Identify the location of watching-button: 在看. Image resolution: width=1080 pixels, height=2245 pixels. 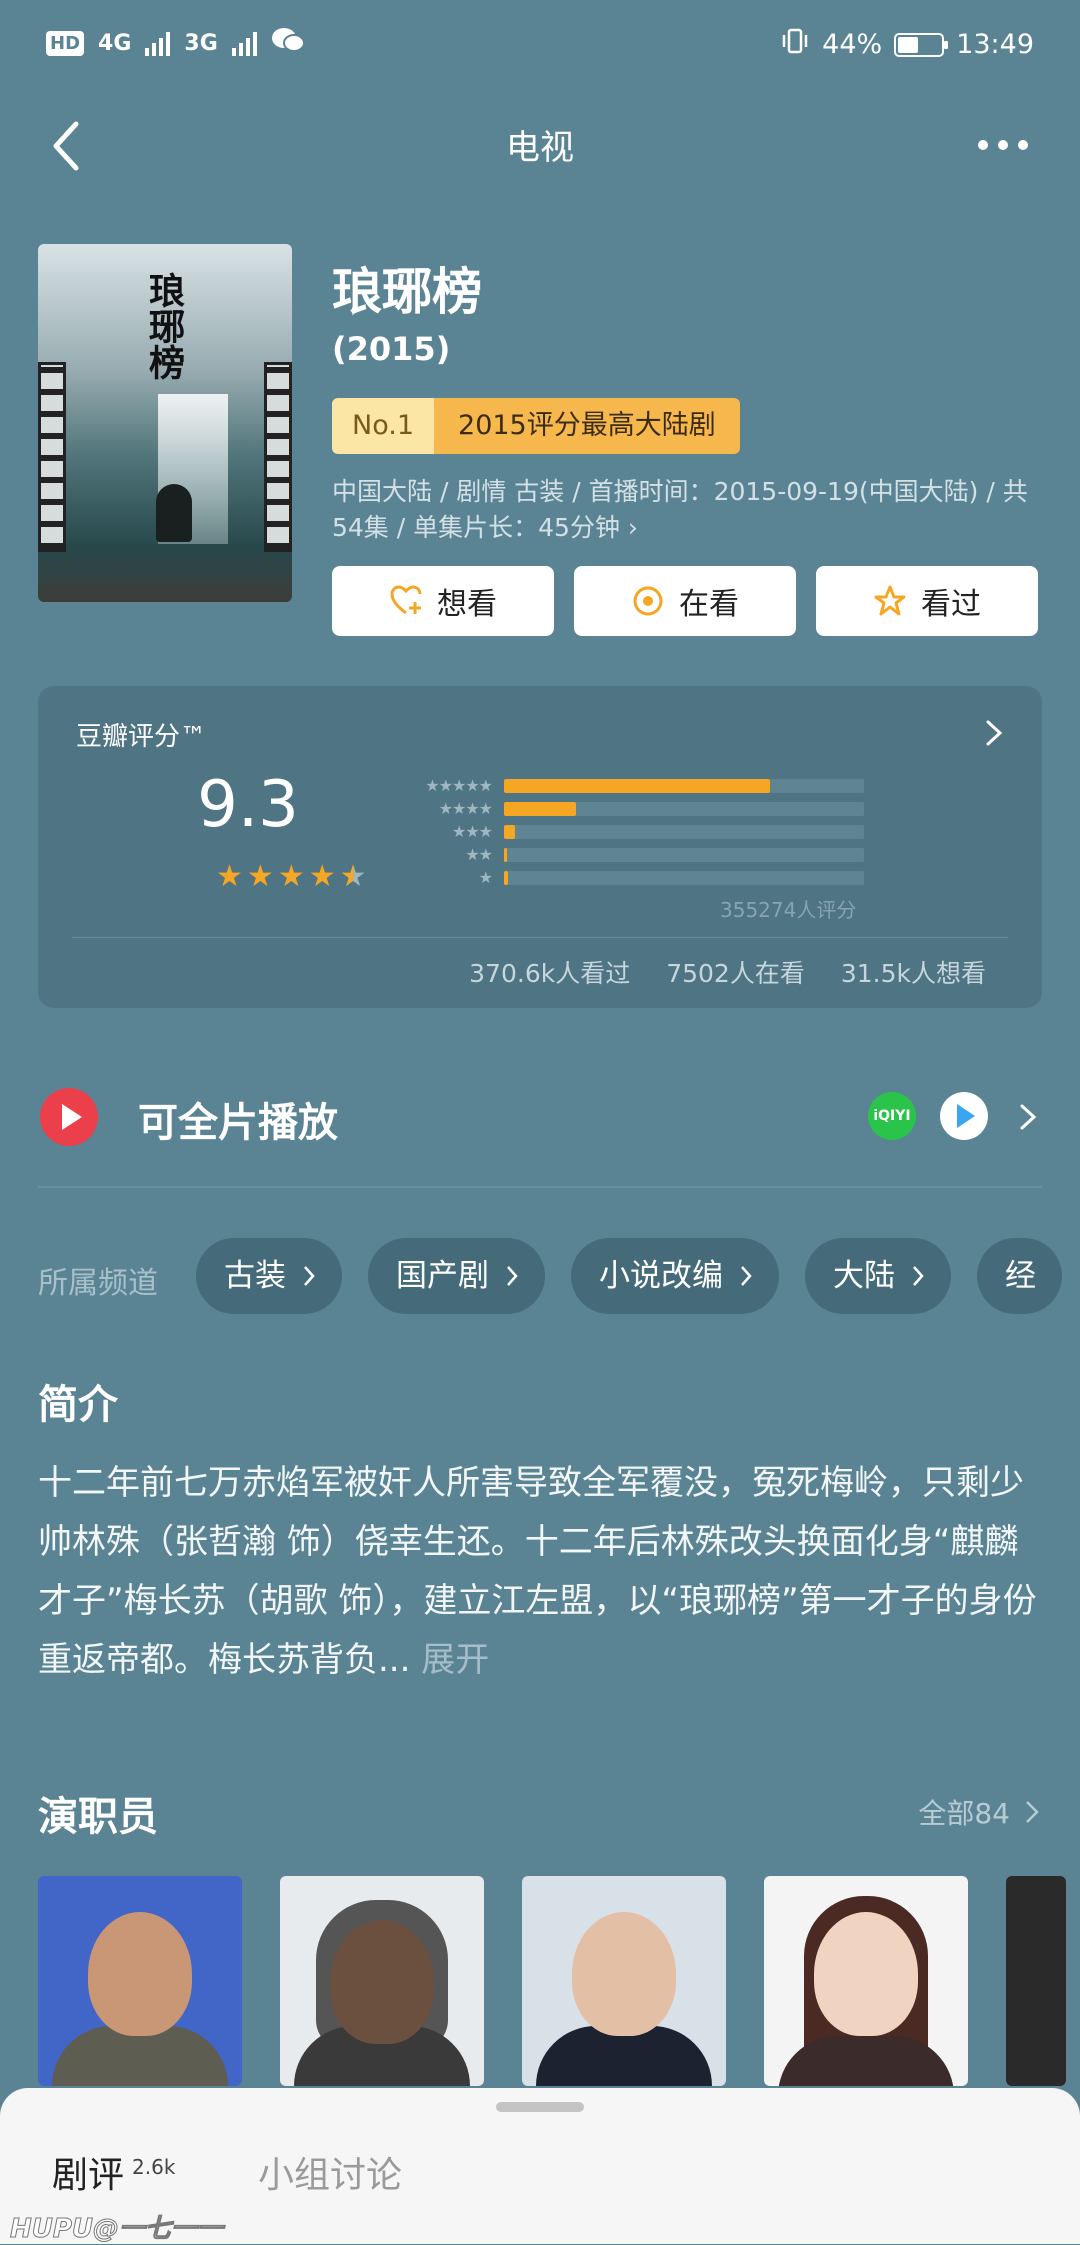
(685, 601).